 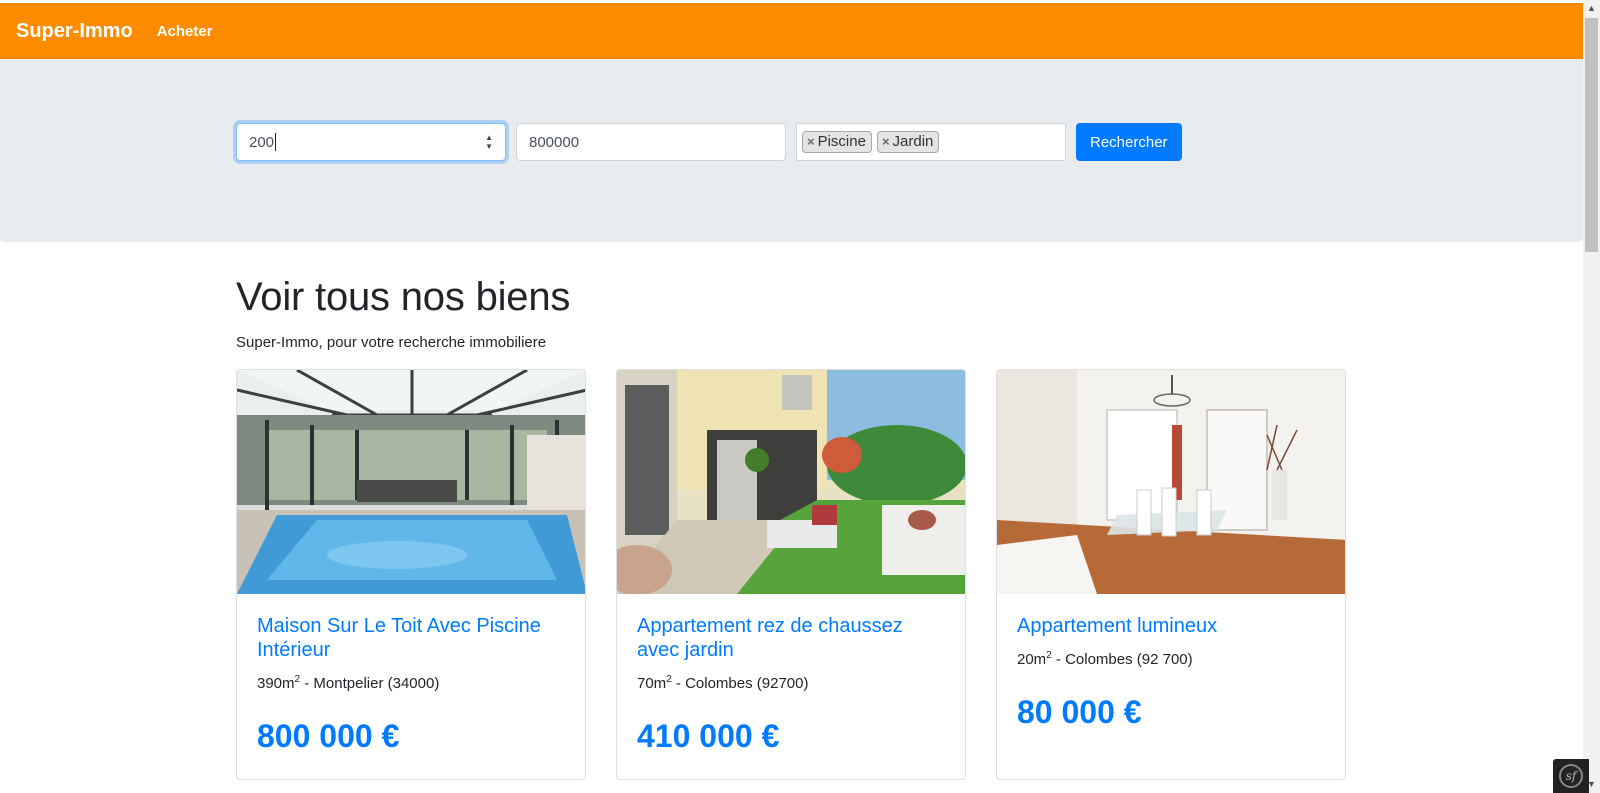 What do you see at coordinates (1591, 8) in the screenshot?
I see `scroll-up-arrow-icon: ▲` at bounding box center [1591, 8].